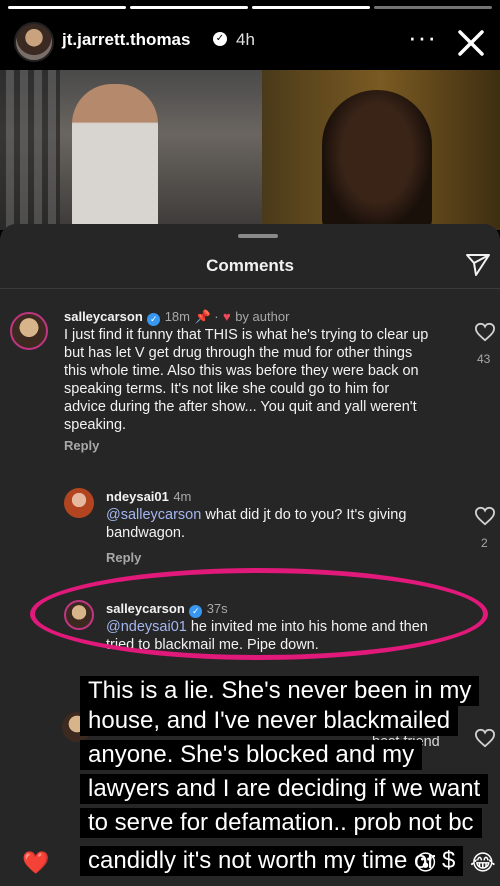  Describe the element at coordinates (484, 359) in the screenshot. I see `like-count: 43` at that location.